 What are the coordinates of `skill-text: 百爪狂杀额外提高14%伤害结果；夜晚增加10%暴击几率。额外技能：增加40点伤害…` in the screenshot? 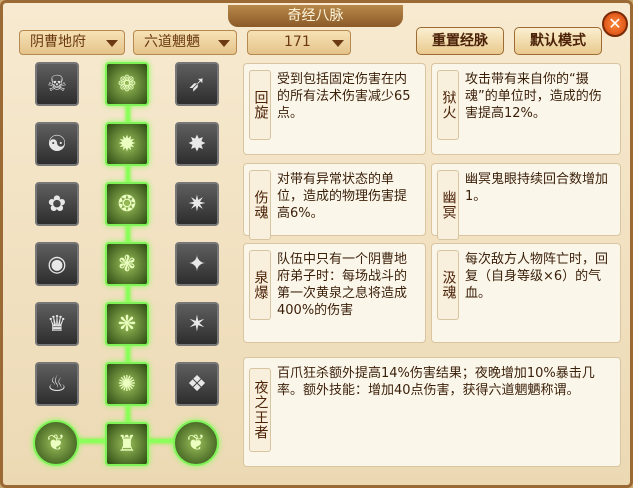 It's located at (436, 382).